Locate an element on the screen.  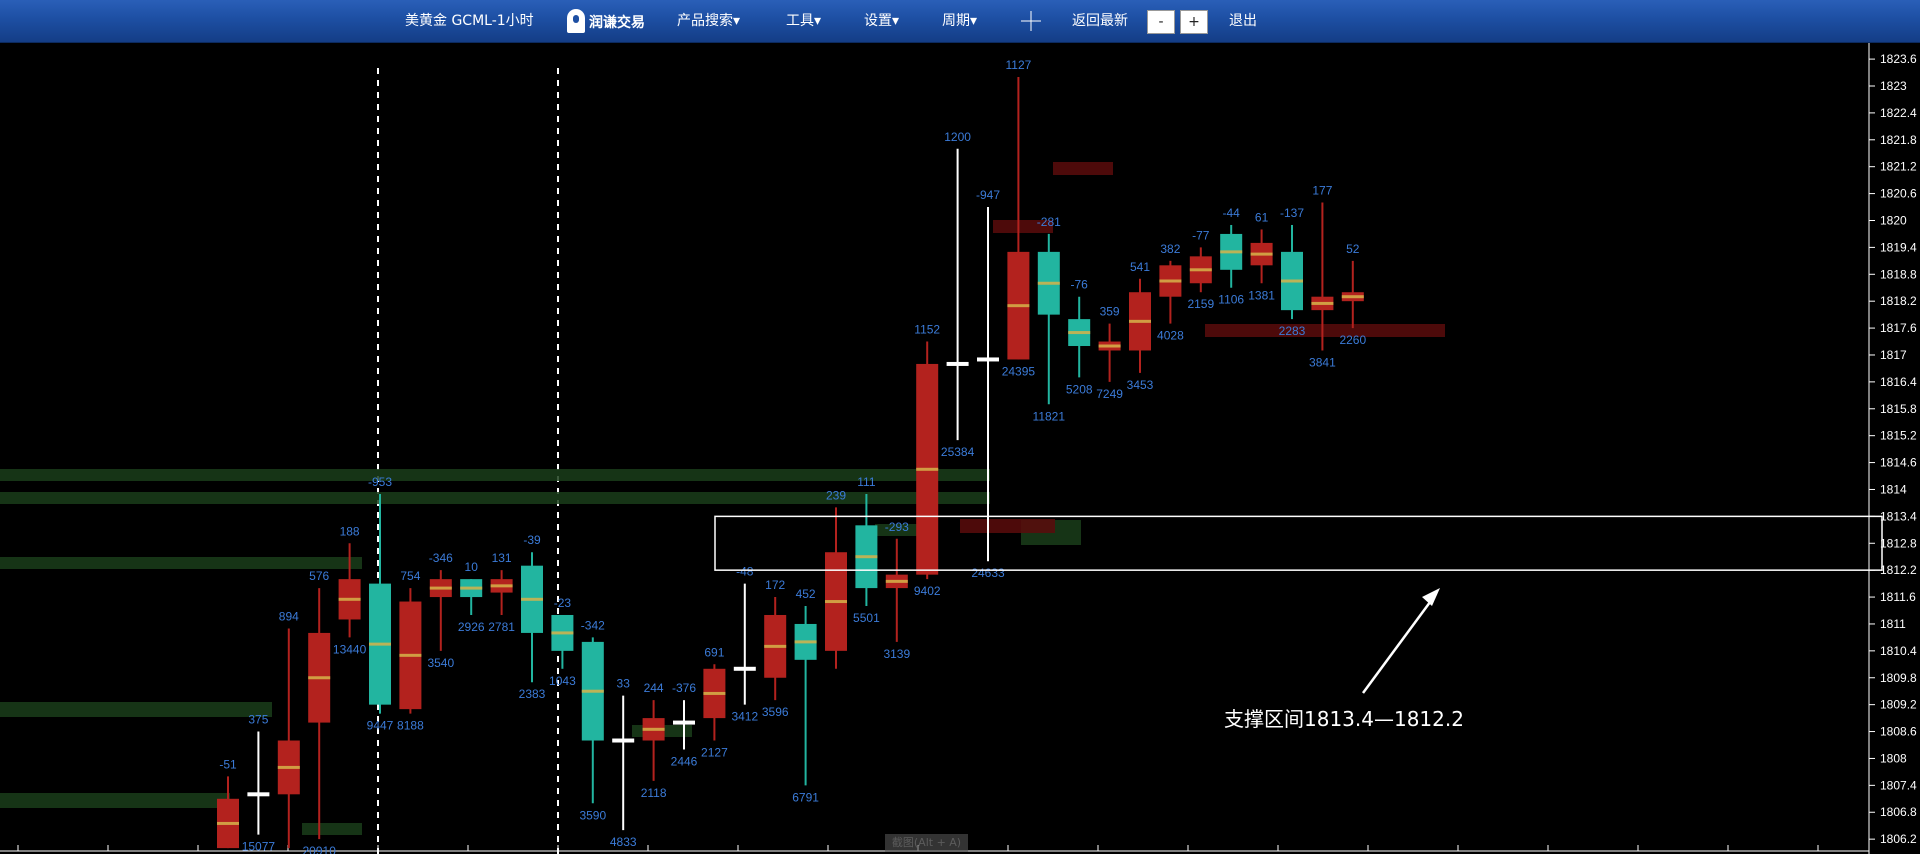
price-tick-label: 1814 is located at coordinates (1893, 489).